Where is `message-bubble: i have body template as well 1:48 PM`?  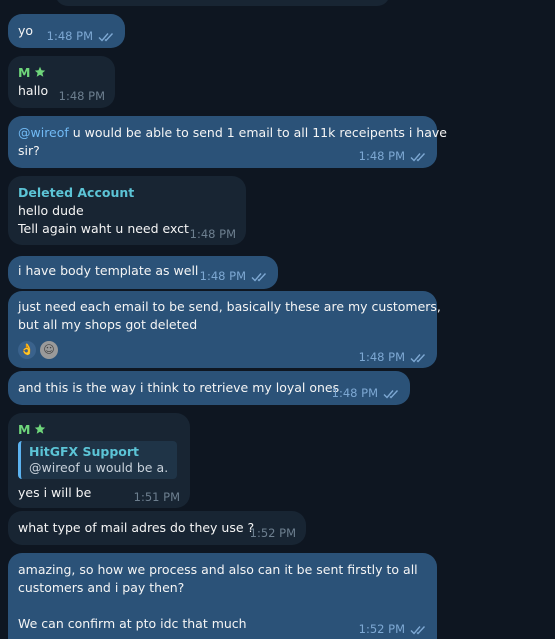 message-bubble: i have body template as well 1:48 PM is located at coordinates (143, 272).